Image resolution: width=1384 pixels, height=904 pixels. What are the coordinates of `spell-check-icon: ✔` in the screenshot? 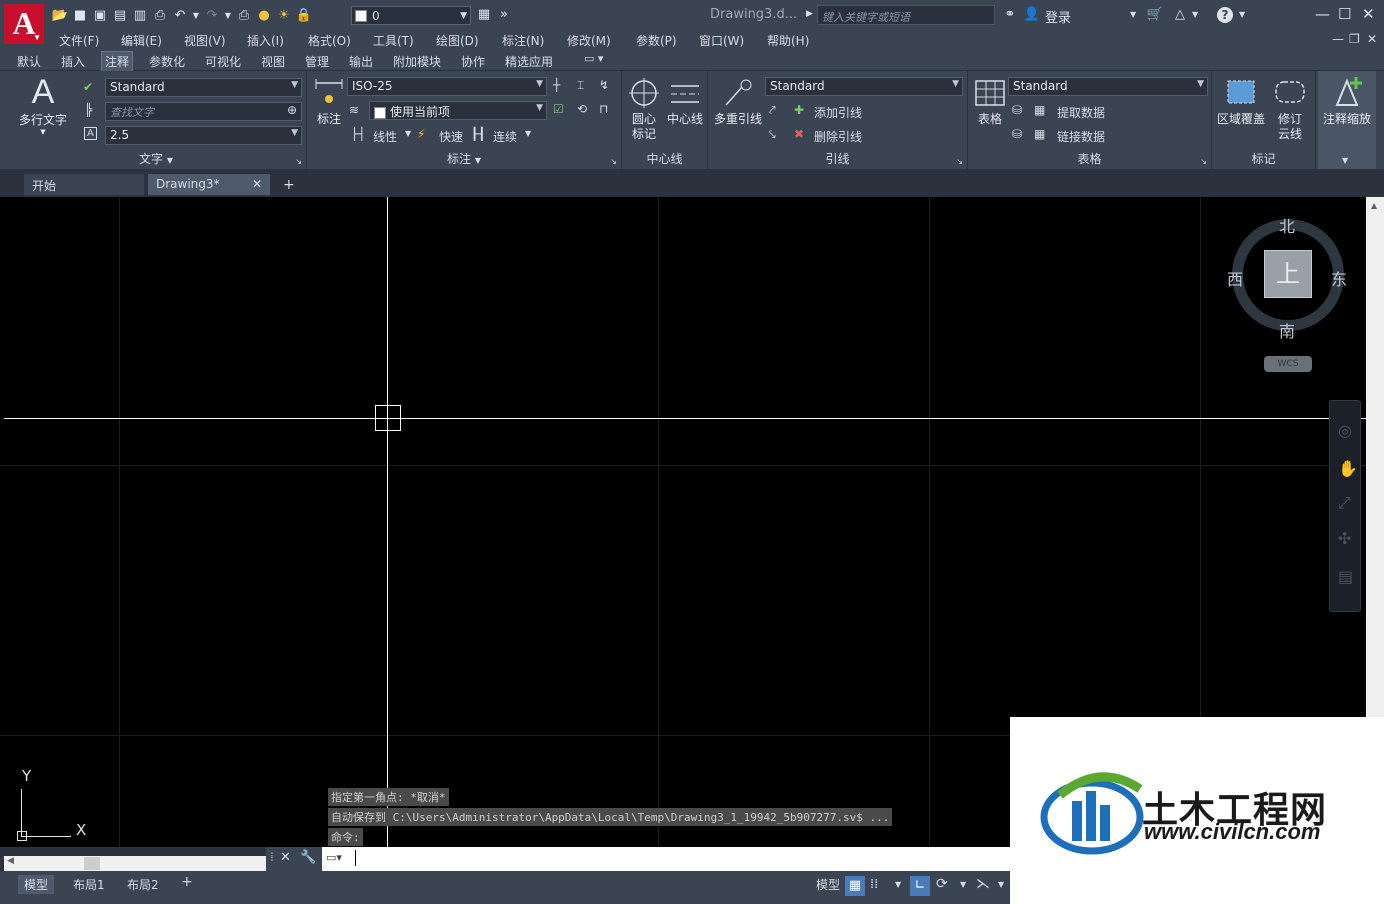 It's located at (88, 87).